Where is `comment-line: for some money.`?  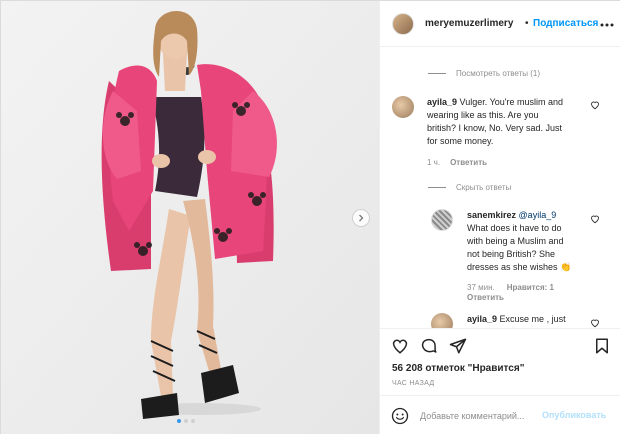
comment-line: for some money. is located at coordinates (460, 141).